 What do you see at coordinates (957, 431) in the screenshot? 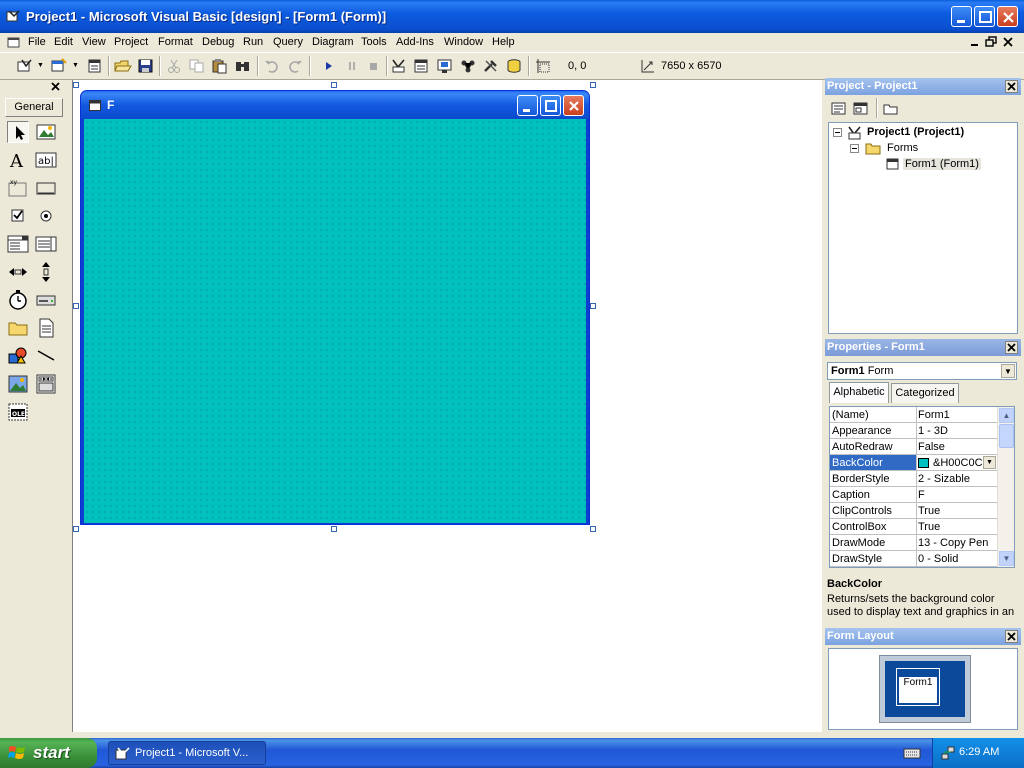
I see `property-value: 1 - 3D` at bounding box center [957, 431].